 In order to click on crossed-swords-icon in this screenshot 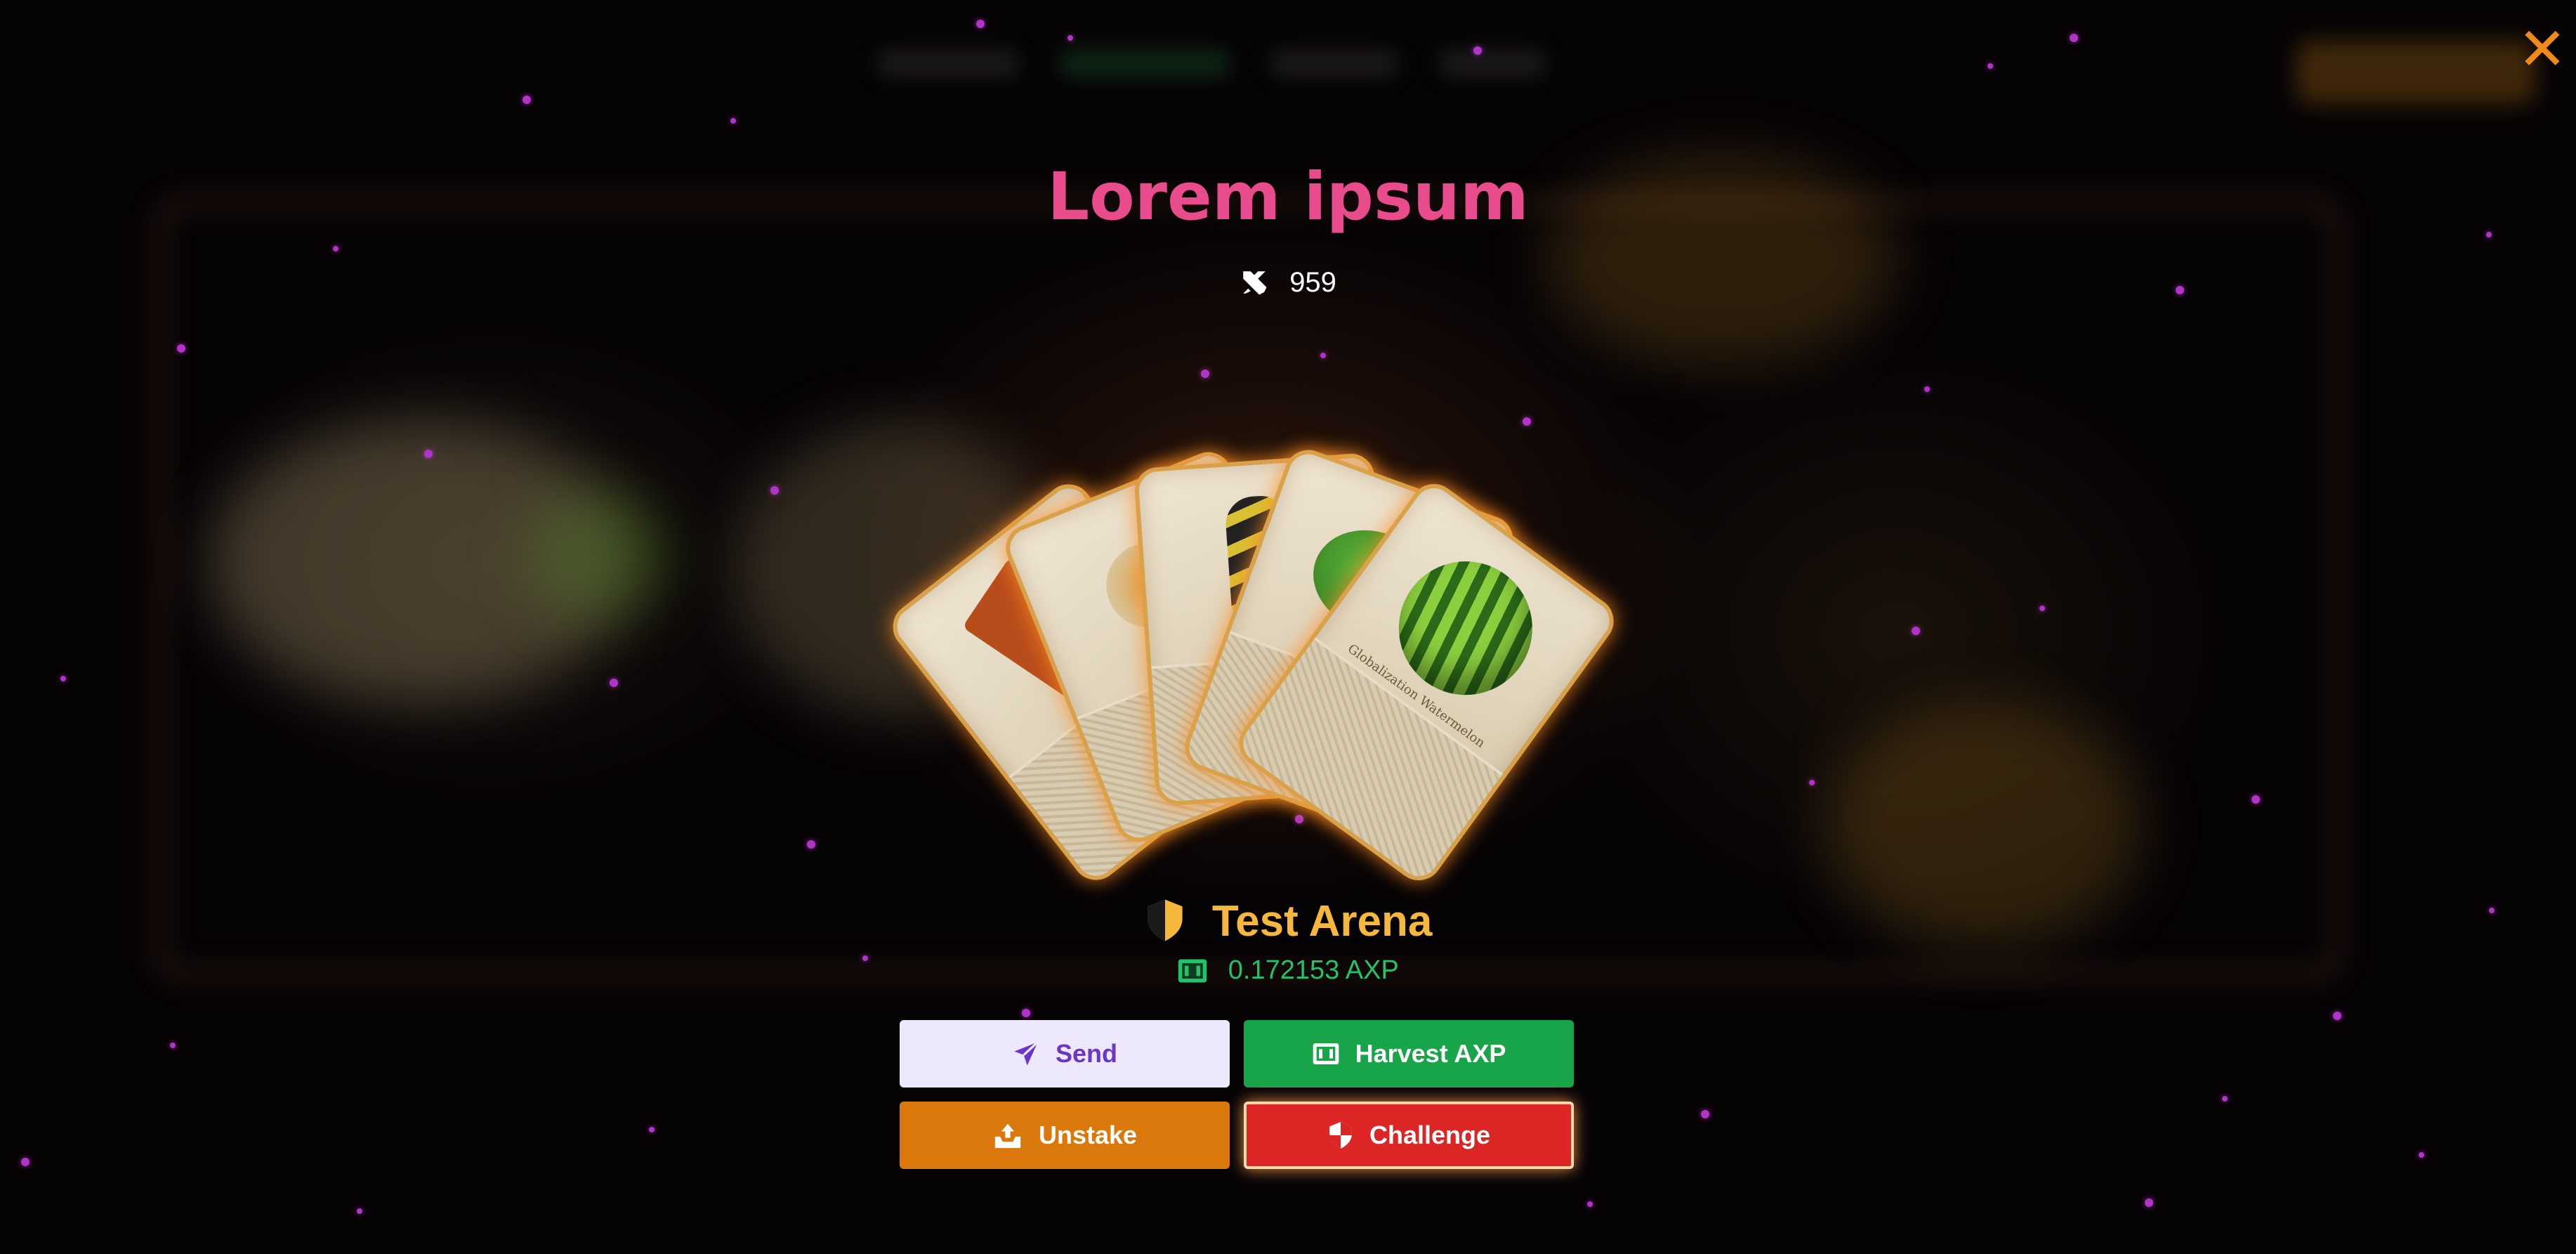, I will do `click(1255, 283)`.